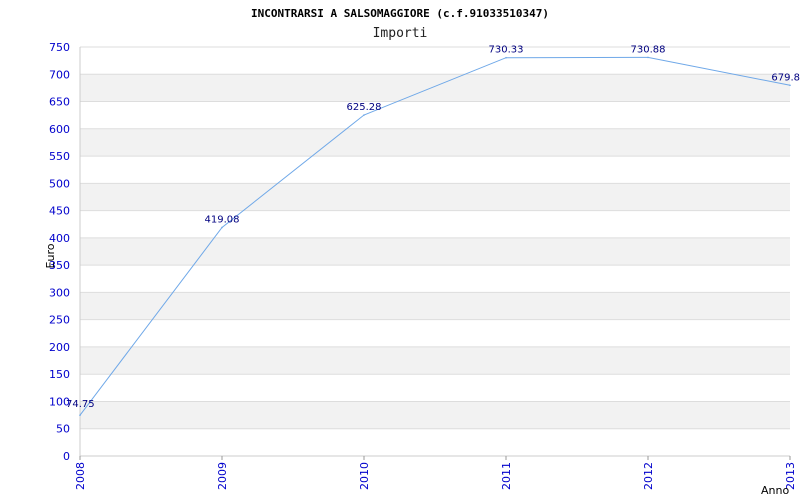  What do you see at coordinates (222, 219) in the screenshot?
I see `data-label: 419.08` at bounding box center [222, 219].